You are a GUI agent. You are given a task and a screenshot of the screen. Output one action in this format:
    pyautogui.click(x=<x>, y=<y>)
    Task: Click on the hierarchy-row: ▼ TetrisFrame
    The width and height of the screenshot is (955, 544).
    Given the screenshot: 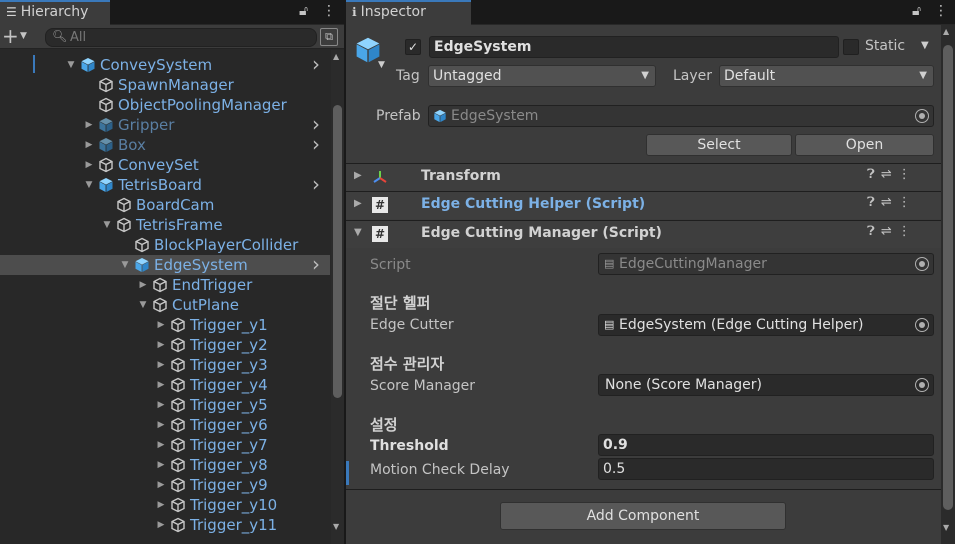 What is the action you would take?
    pyautogui.click(x=165, y=225)
    